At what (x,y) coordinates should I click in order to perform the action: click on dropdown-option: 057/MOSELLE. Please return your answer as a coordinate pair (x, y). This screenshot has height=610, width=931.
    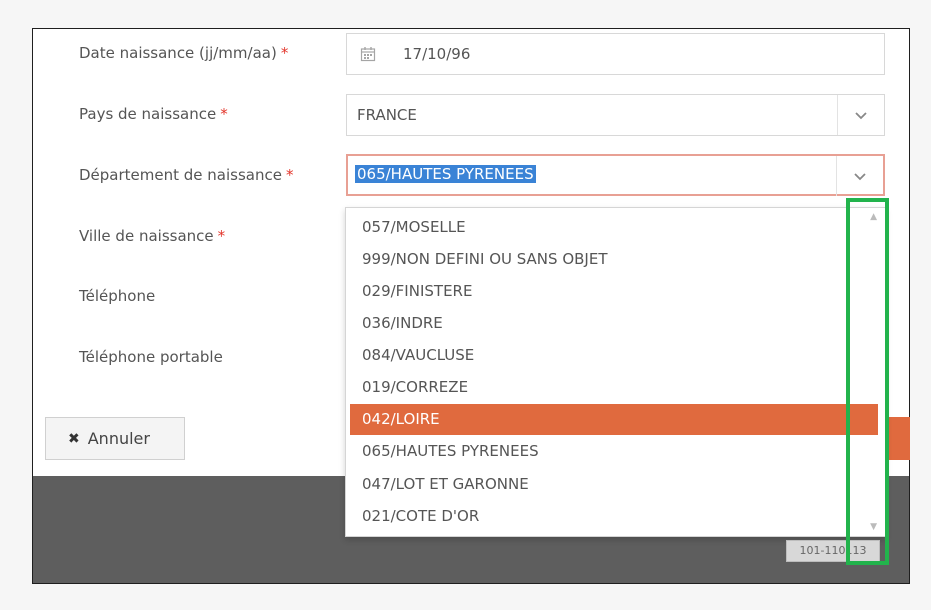
    Looking at the image, I should click on (614, 227).